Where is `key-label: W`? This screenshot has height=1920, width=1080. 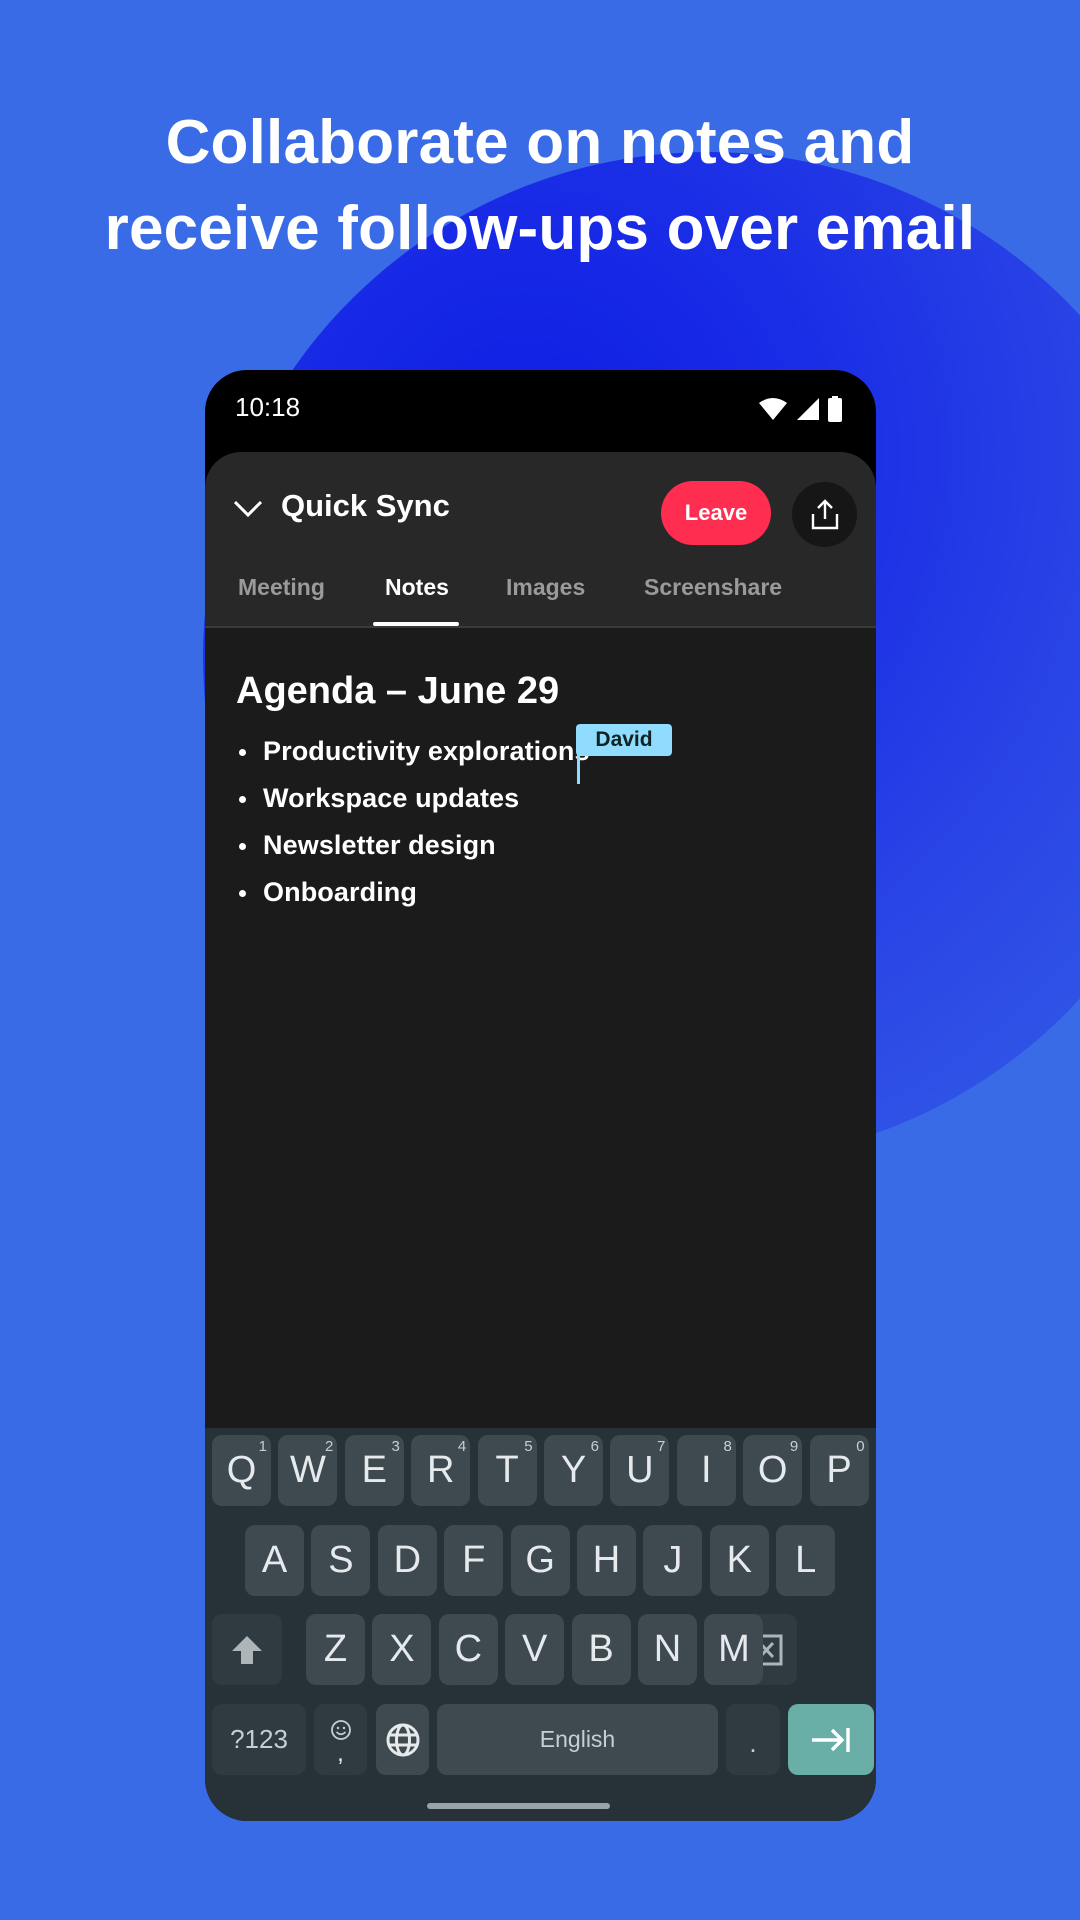 key-label: W is located at coordinates (307, 1470).